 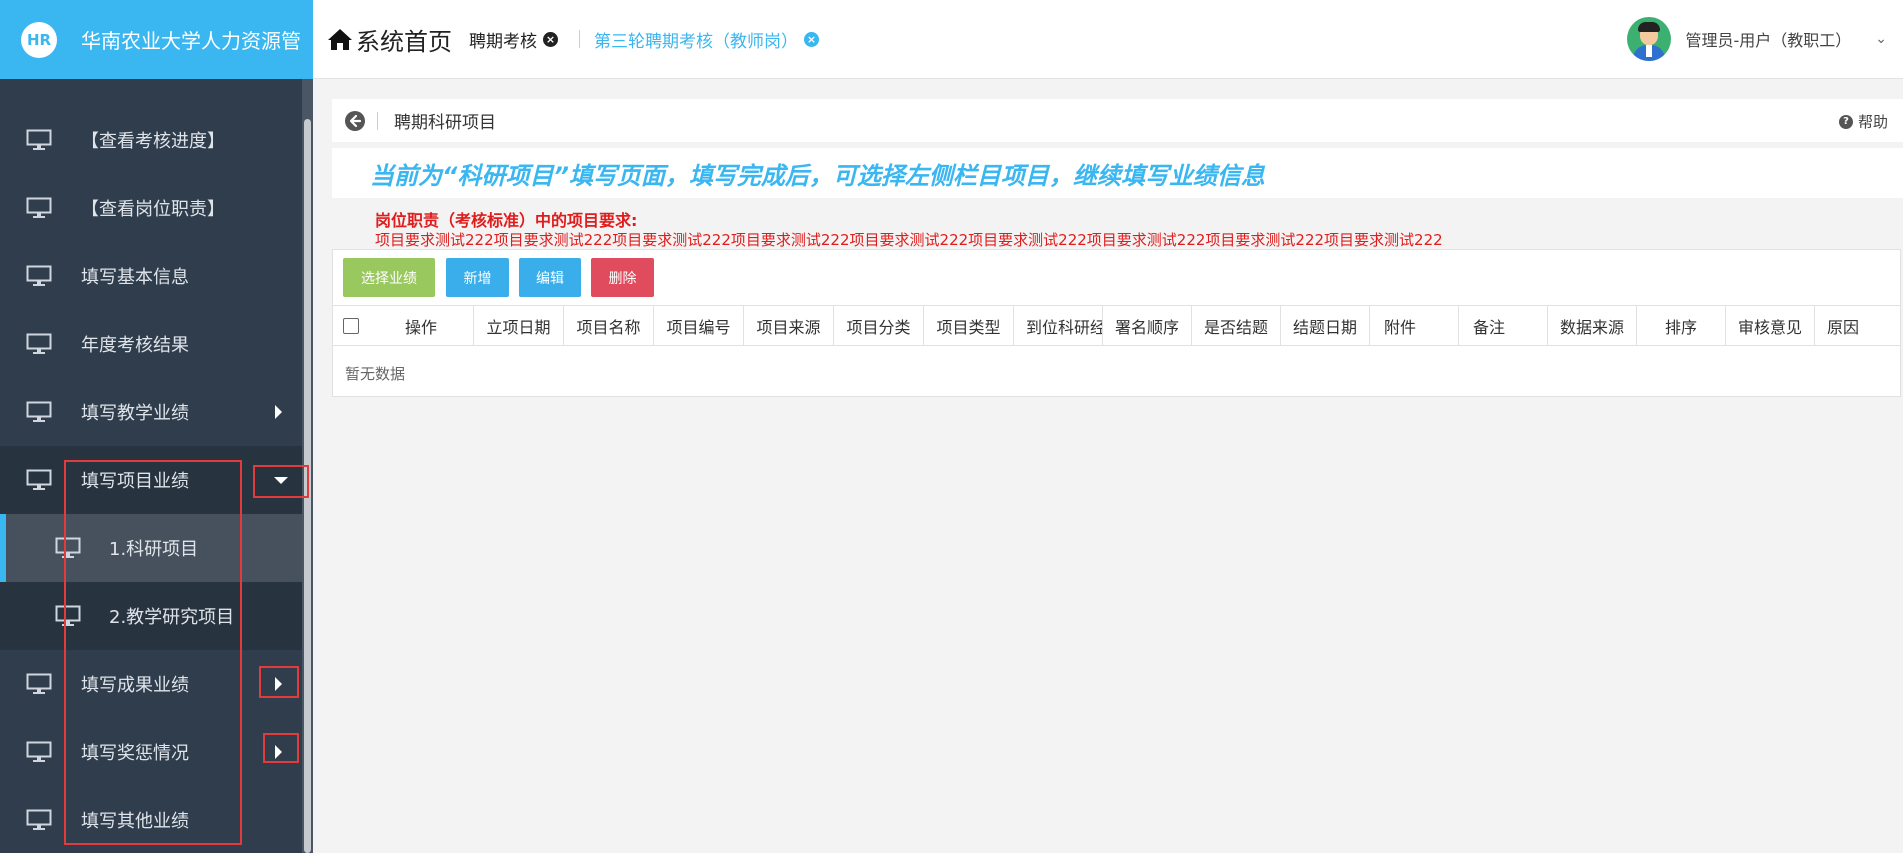 What do you see at coordinates (1592, 325) in the screenshot?
I see `column-header: 数据来源` at bounding box center [1592, 325].